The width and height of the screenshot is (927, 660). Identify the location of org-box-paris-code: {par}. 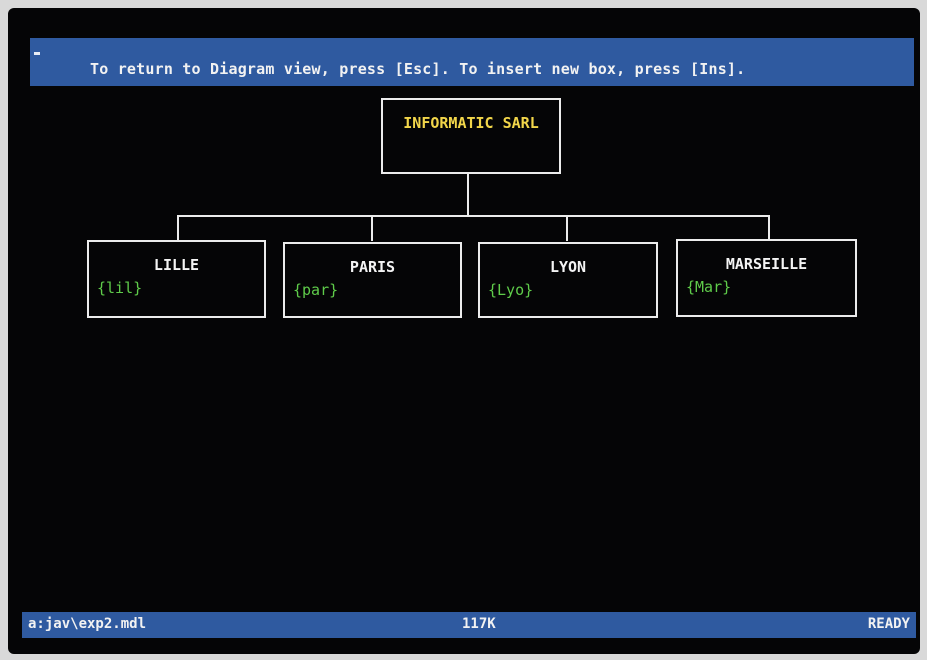
(316, 290).